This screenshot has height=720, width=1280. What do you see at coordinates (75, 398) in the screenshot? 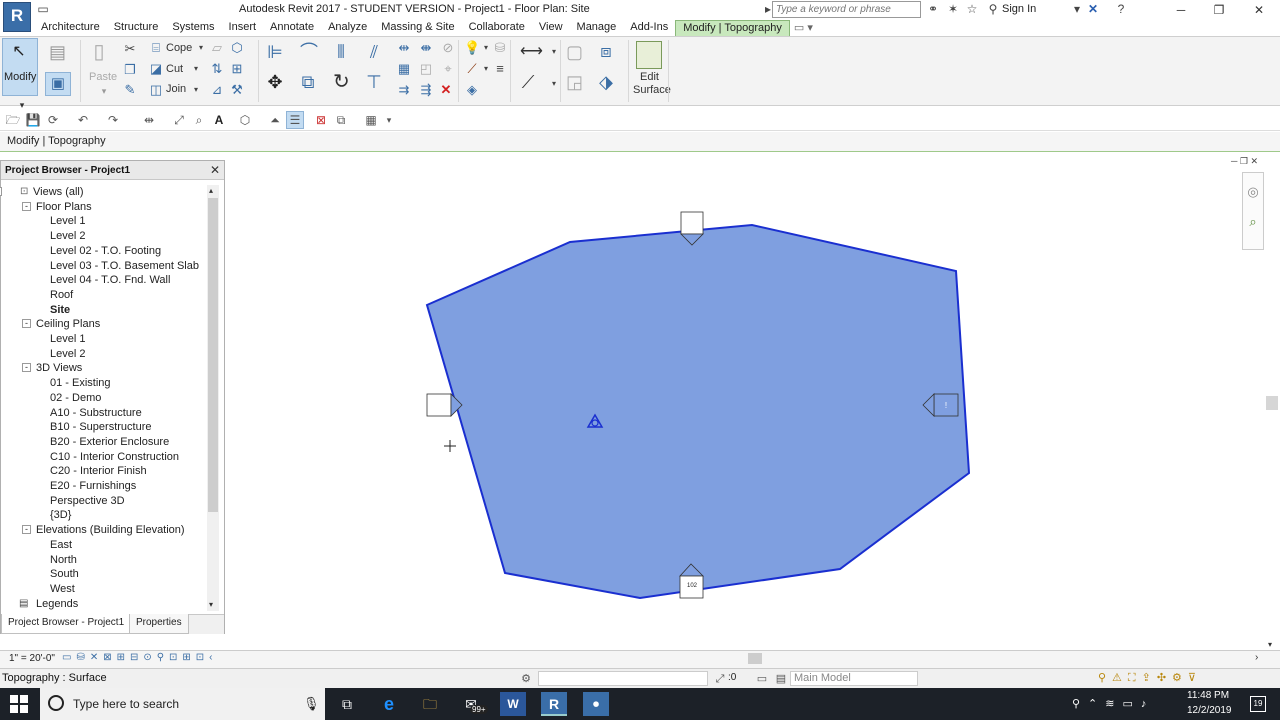
I see `tree-item: 02 - Demo` at bounding box center [75, 398].